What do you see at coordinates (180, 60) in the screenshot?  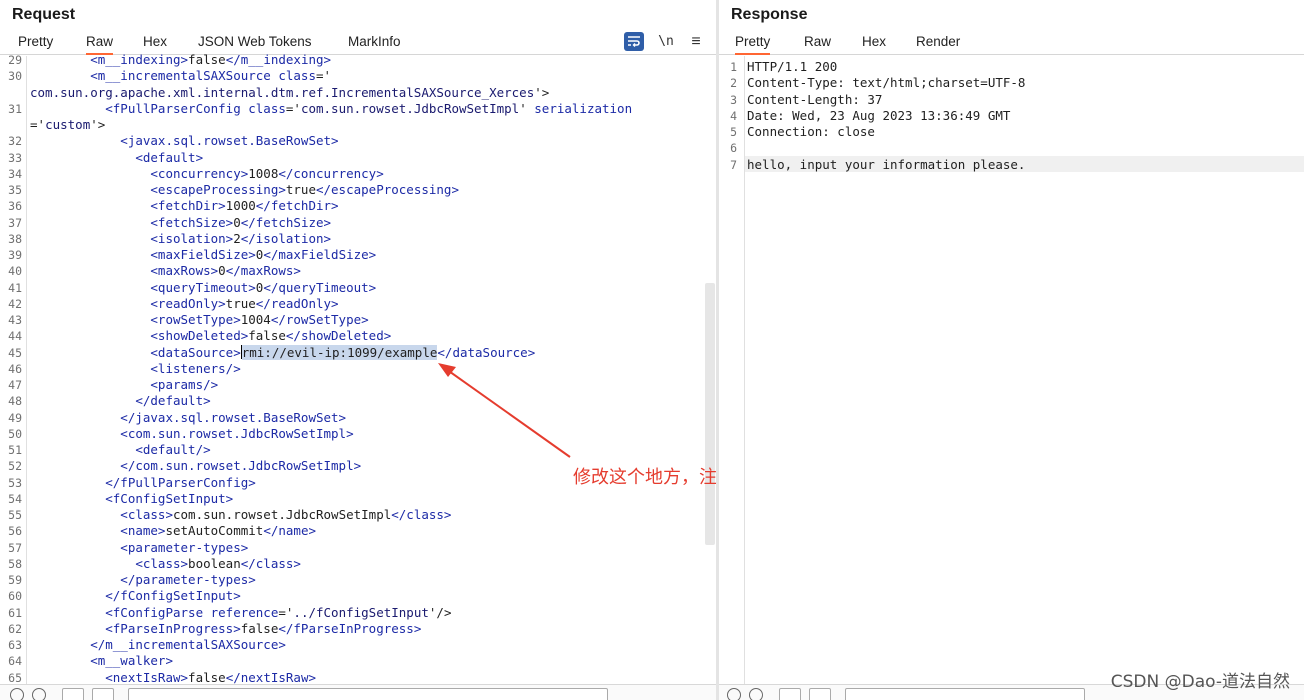 I see `code-line: <m__indexing>false</m__indexing>` at bounding box center [180, 60].